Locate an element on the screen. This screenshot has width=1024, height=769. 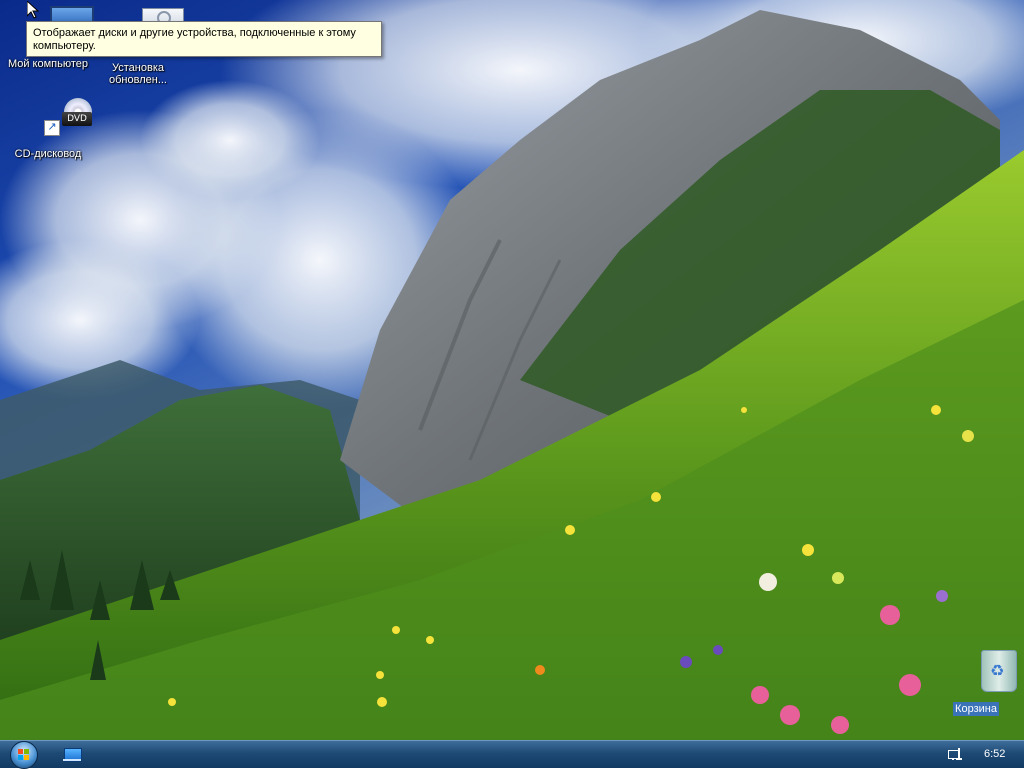
clock: 6:52 is located at coordinates (1002, 755).